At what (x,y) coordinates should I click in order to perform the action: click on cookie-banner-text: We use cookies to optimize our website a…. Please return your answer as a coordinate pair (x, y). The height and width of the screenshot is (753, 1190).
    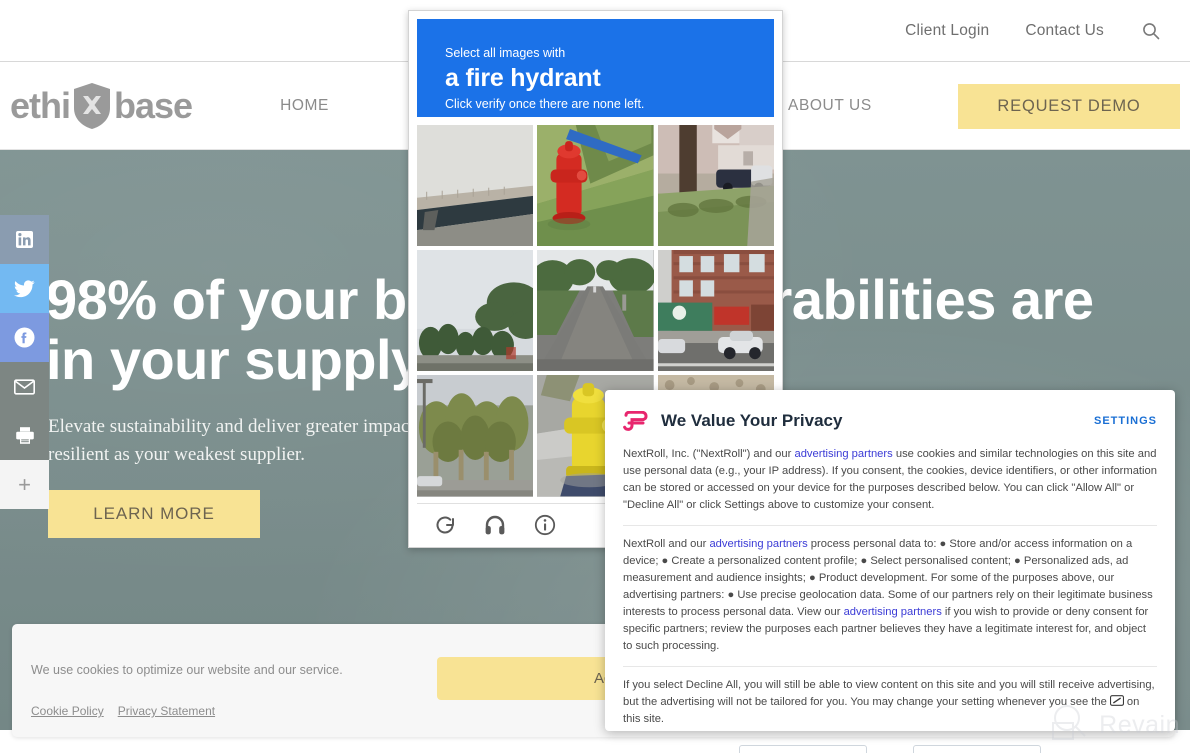
    Looking at the image, I should click on (187, 670).